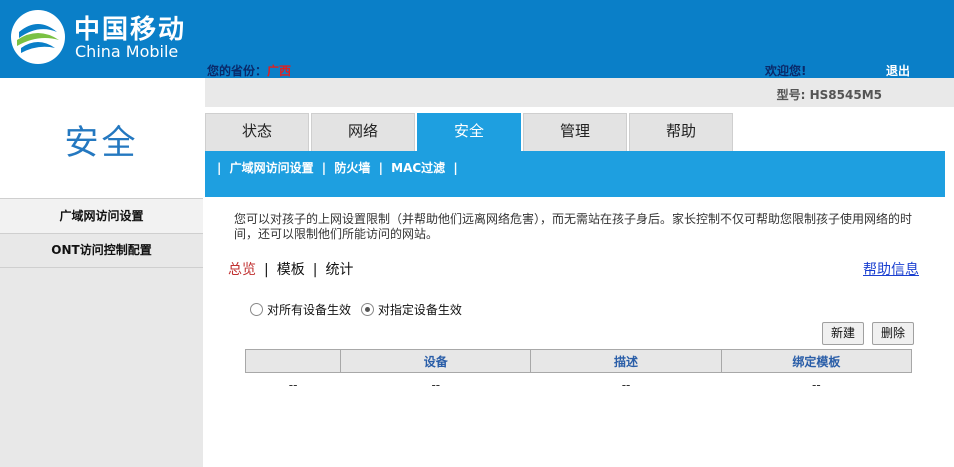  Describe the element at coordinates (898, 70) in the screenshot. I see `logout-link: 退出` at that location.